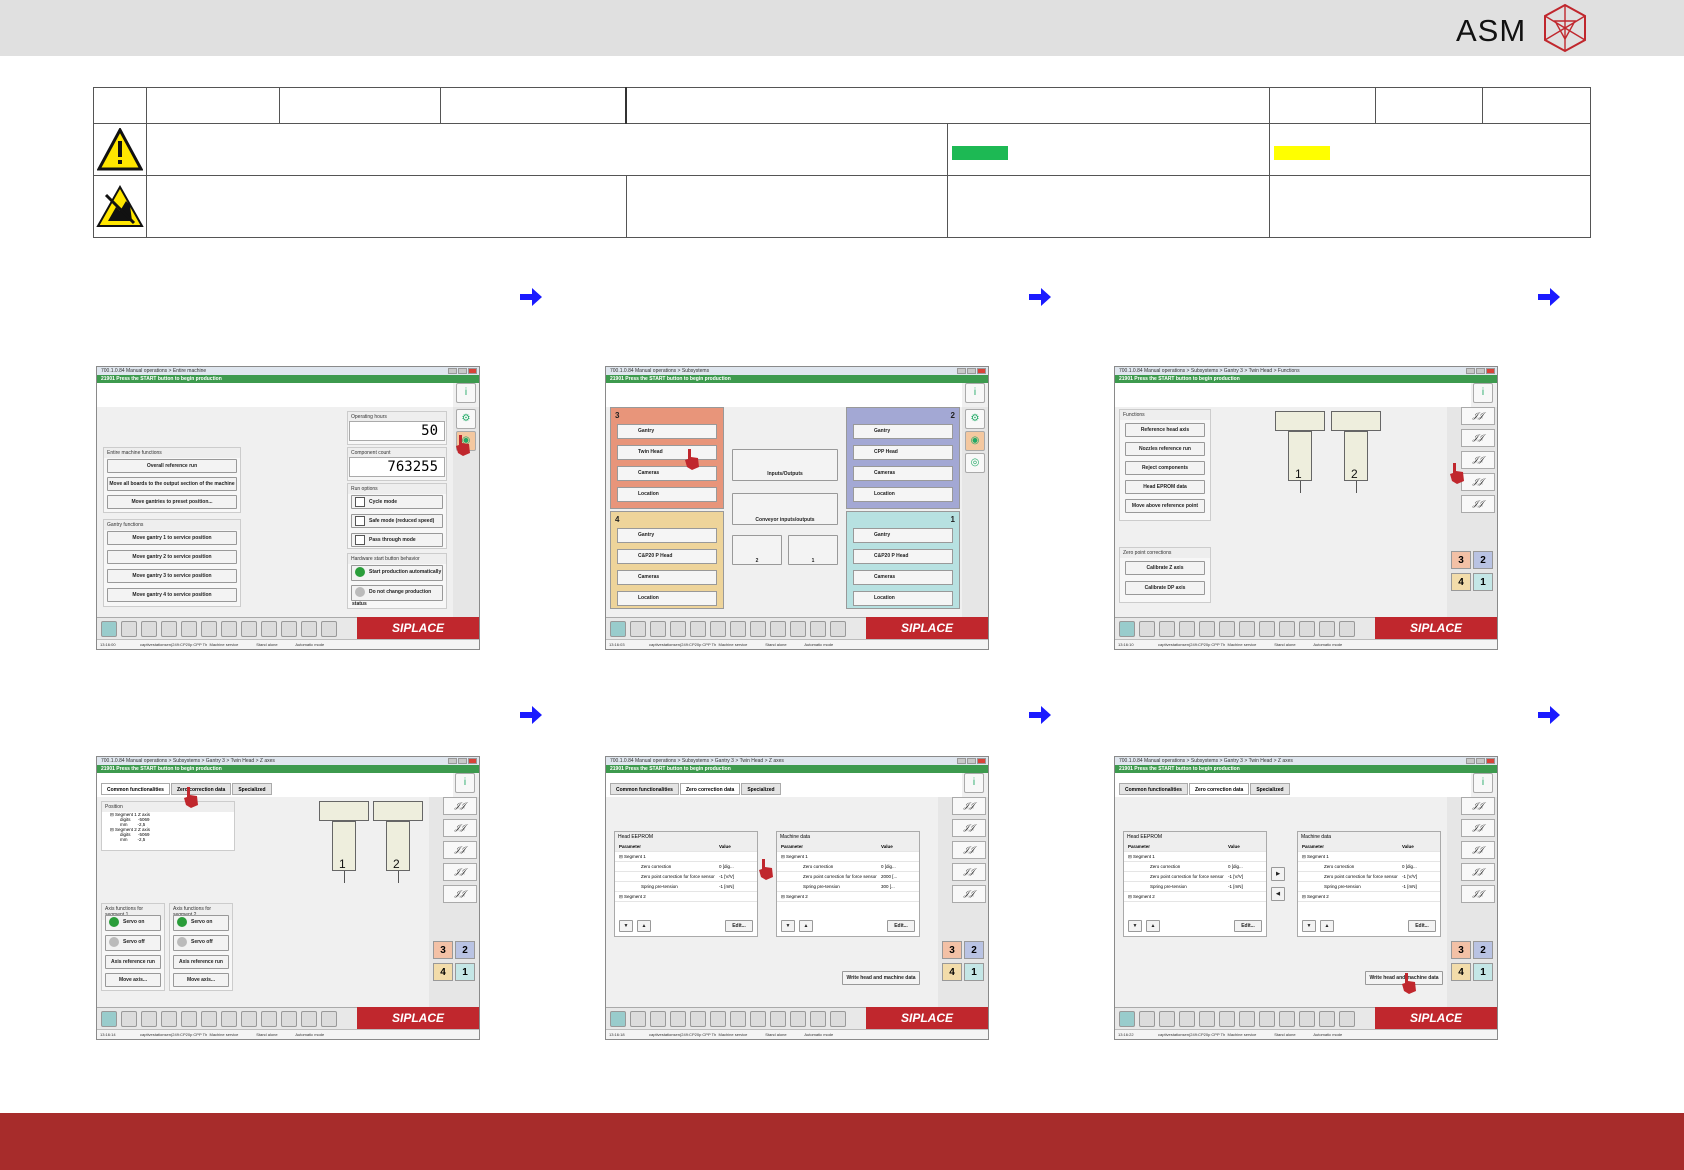 Image resolution: width=1684 pixels, height=1170 pixels. Describe the element at coordinates (667, 452) in the screenshot. I see `twin-head-button: Twin Head` at that location.